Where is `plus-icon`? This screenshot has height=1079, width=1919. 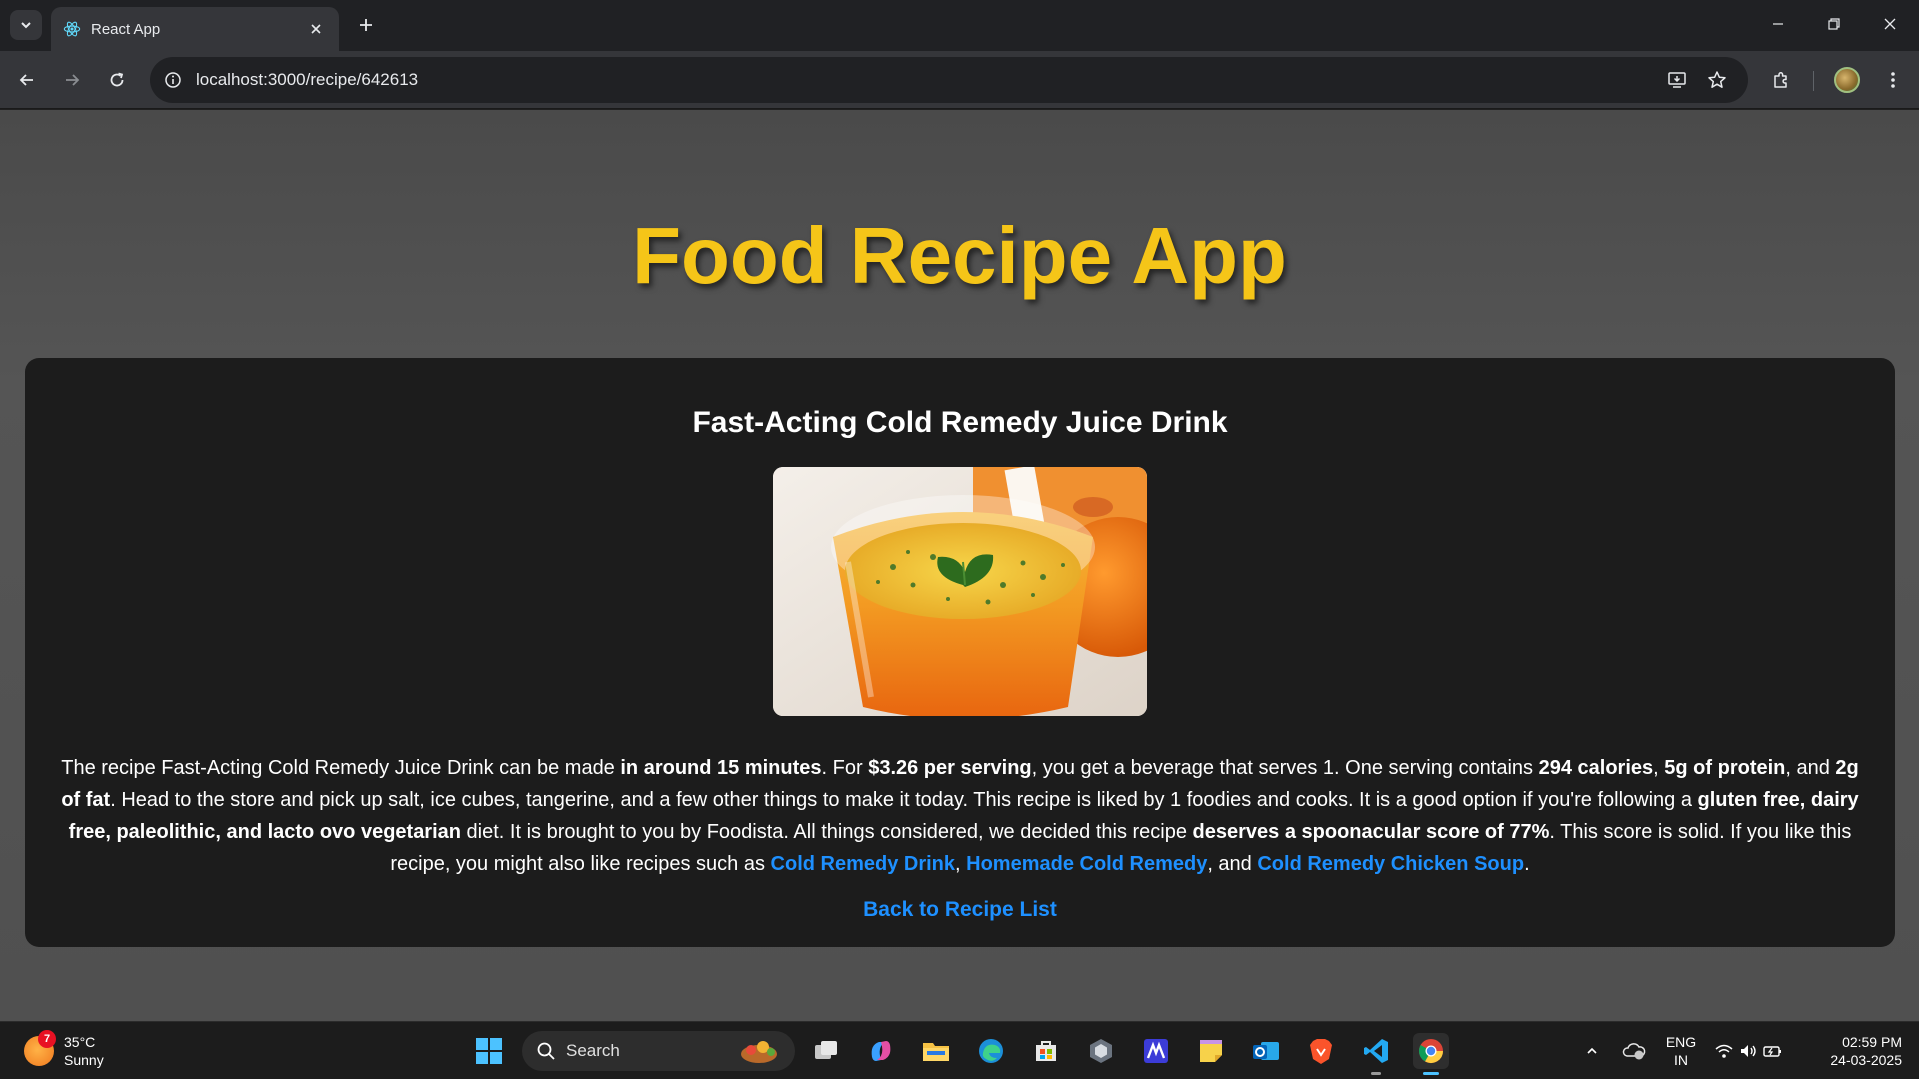 plus-icon is located at coordinates (366, 25).